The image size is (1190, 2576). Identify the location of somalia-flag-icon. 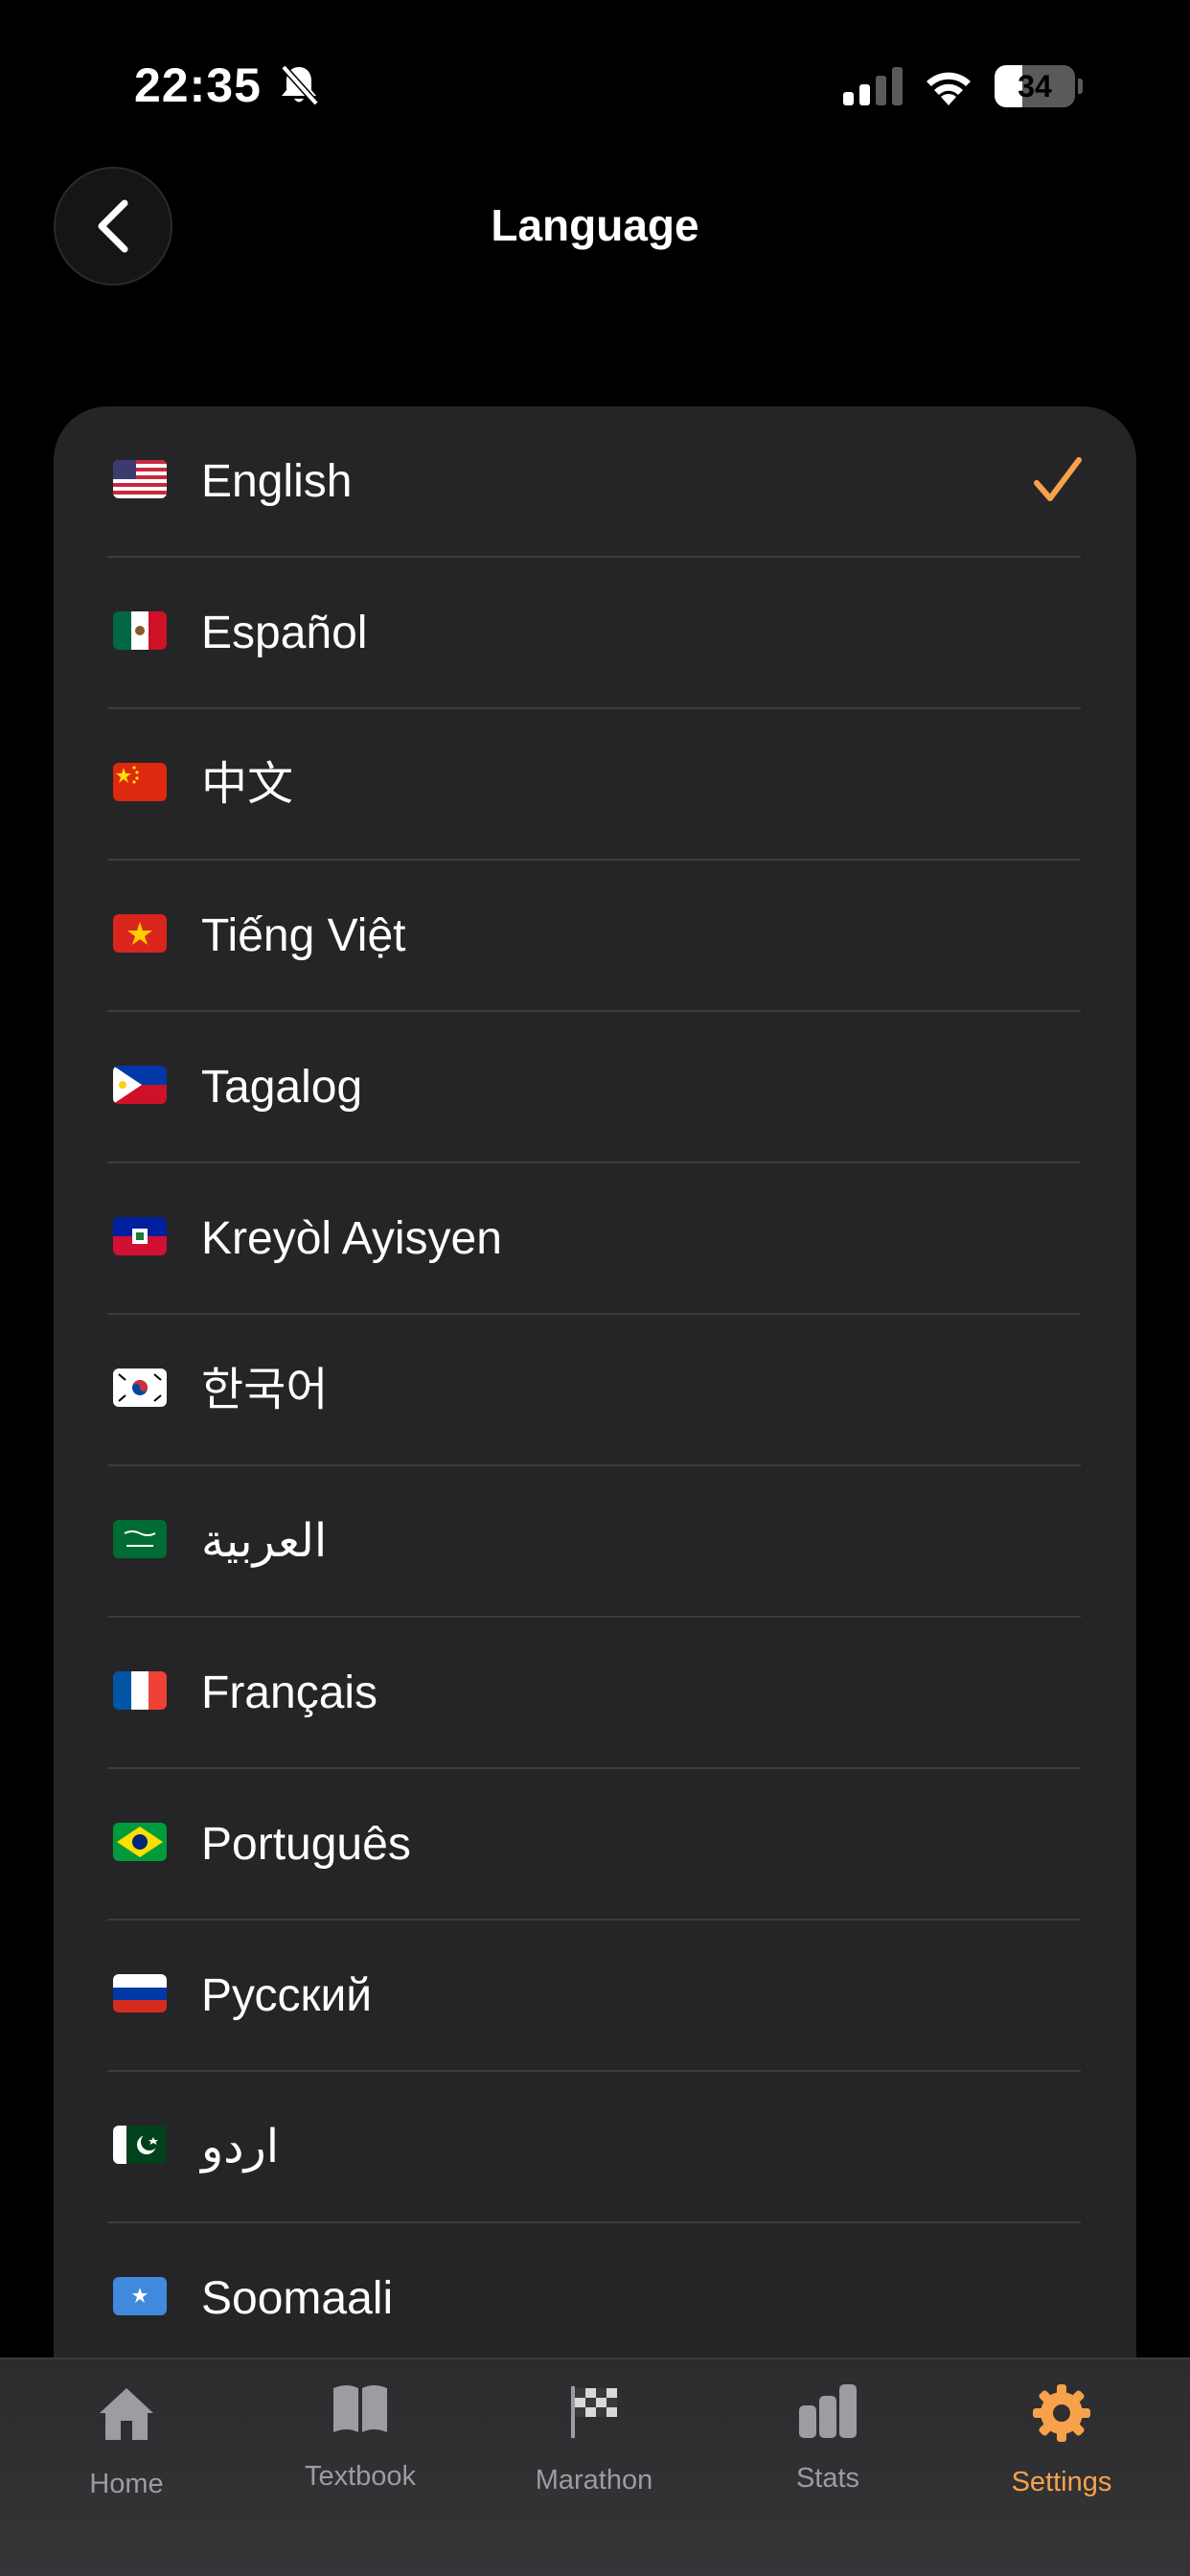
(140, 2296).